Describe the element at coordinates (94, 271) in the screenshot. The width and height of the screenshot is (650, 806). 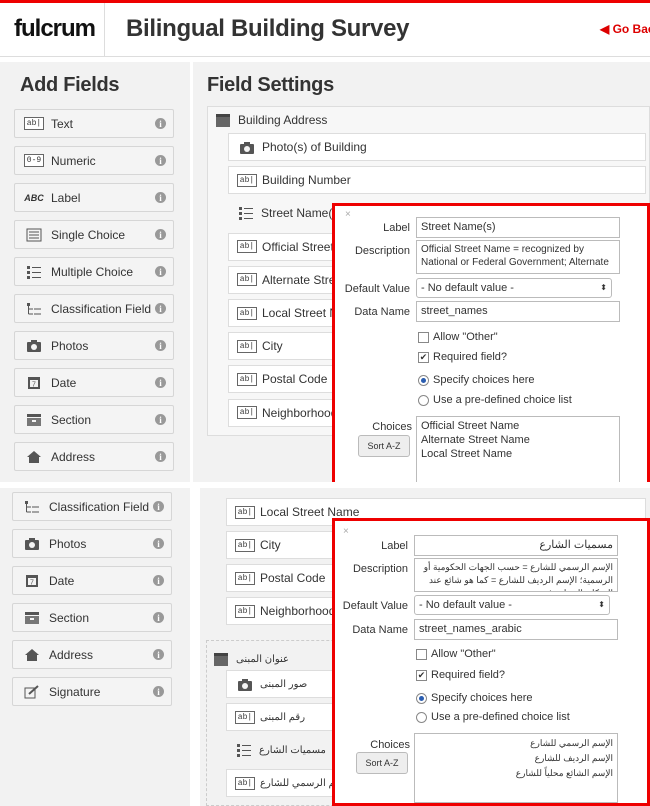
I see `add-field-multiple-choice: Multiple Choice i` at that location.